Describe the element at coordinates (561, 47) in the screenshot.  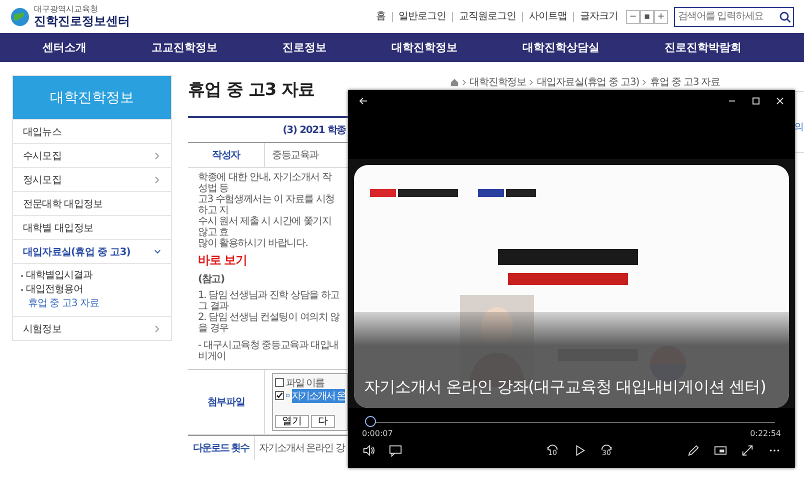
I see `nav-item: 대학진학상담실` at that location.